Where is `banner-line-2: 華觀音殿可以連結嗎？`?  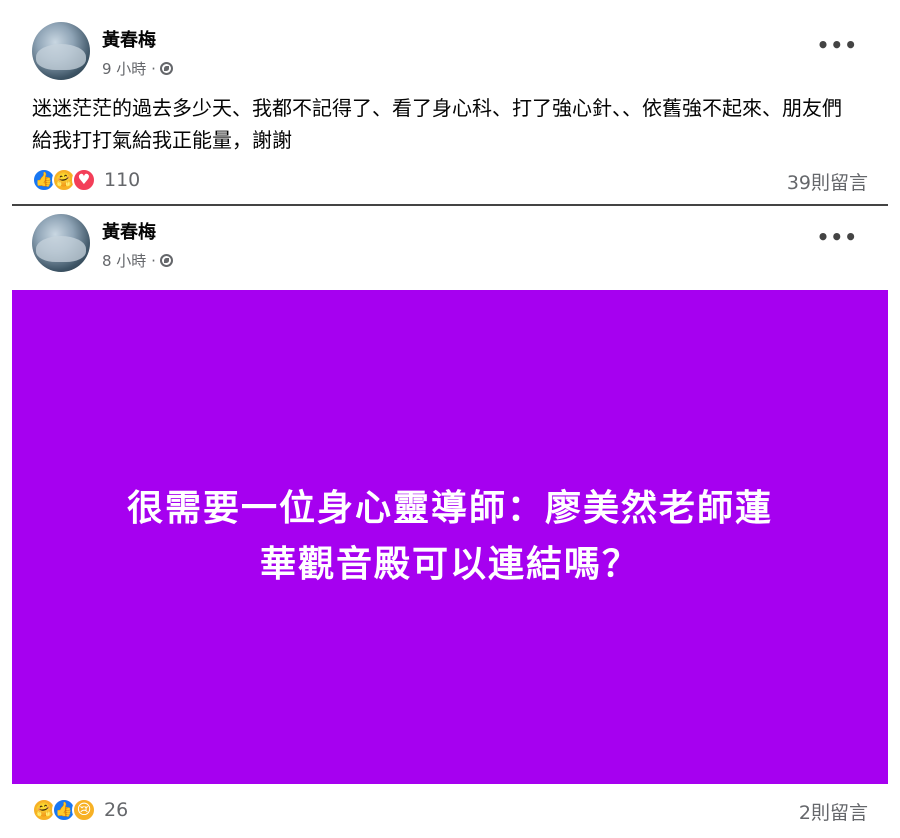
banner-line-2: 華觀音殿可以連結嗎？ is located at coordinates (449, 564).